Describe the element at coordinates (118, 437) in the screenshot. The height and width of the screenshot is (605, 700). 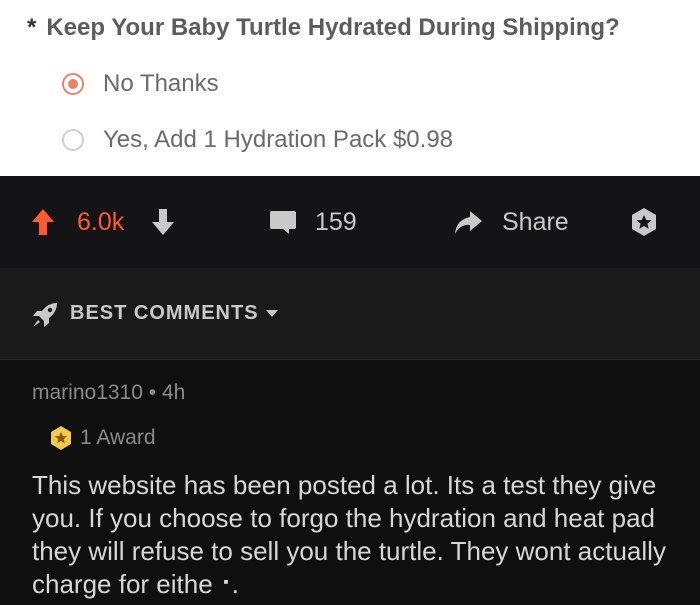
I see `award-label: 1 Award` at that location.